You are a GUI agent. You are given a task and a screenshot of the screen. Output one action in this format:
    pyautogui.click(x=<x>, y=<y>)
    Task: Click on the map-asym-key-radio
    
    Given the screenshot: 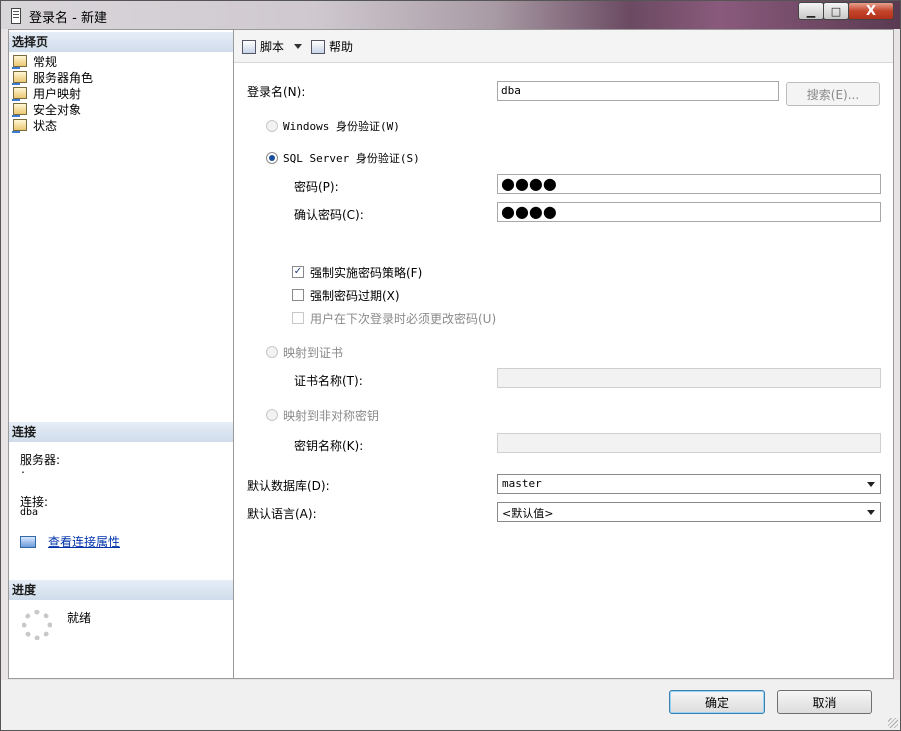 What is the action you would take?
    pyautogui.click(x=272, y=415)
    